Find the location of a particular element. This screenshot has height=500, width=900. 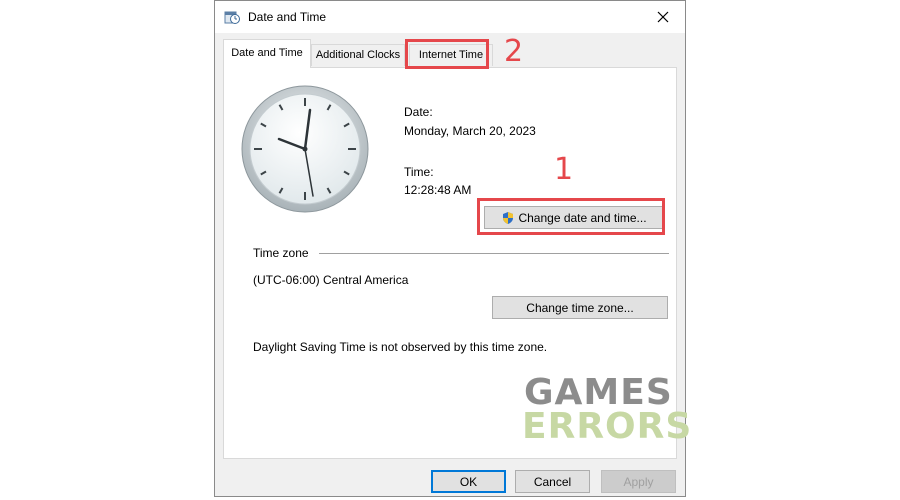

tab-additional-clocks: Additional Clocks is located at coordinates (358, 55).